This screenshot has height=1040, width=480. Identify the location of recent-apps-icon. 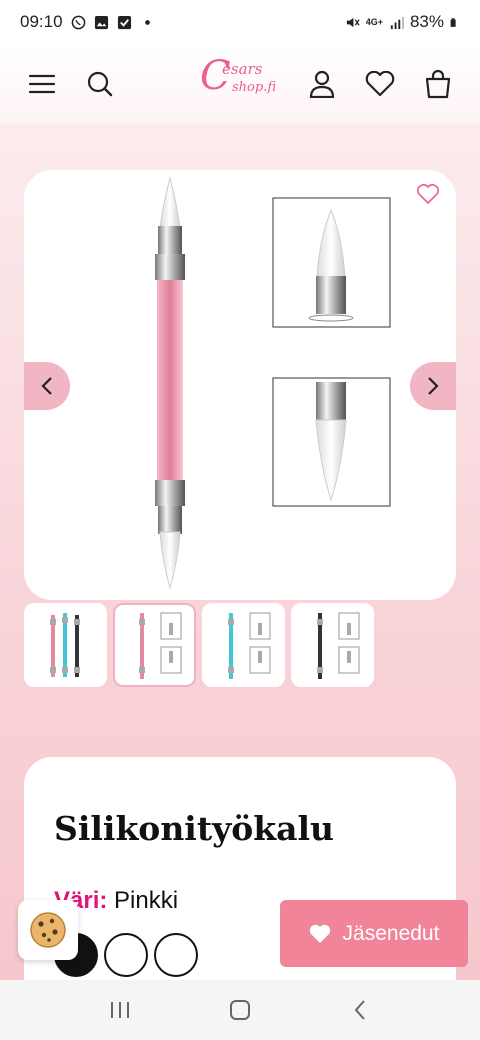
(120, 1010).